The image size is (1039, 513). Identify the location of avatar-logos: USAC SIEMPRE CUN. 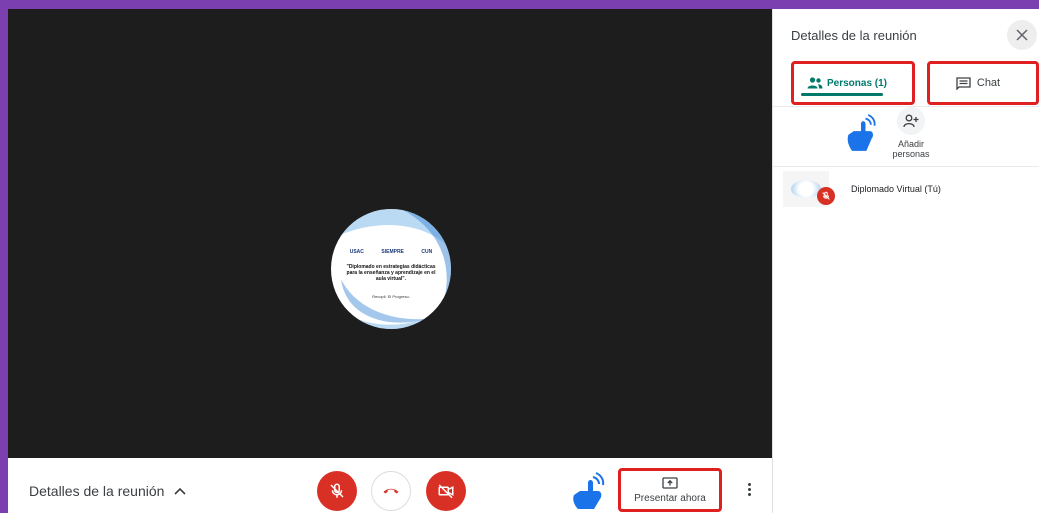
(391, 252).